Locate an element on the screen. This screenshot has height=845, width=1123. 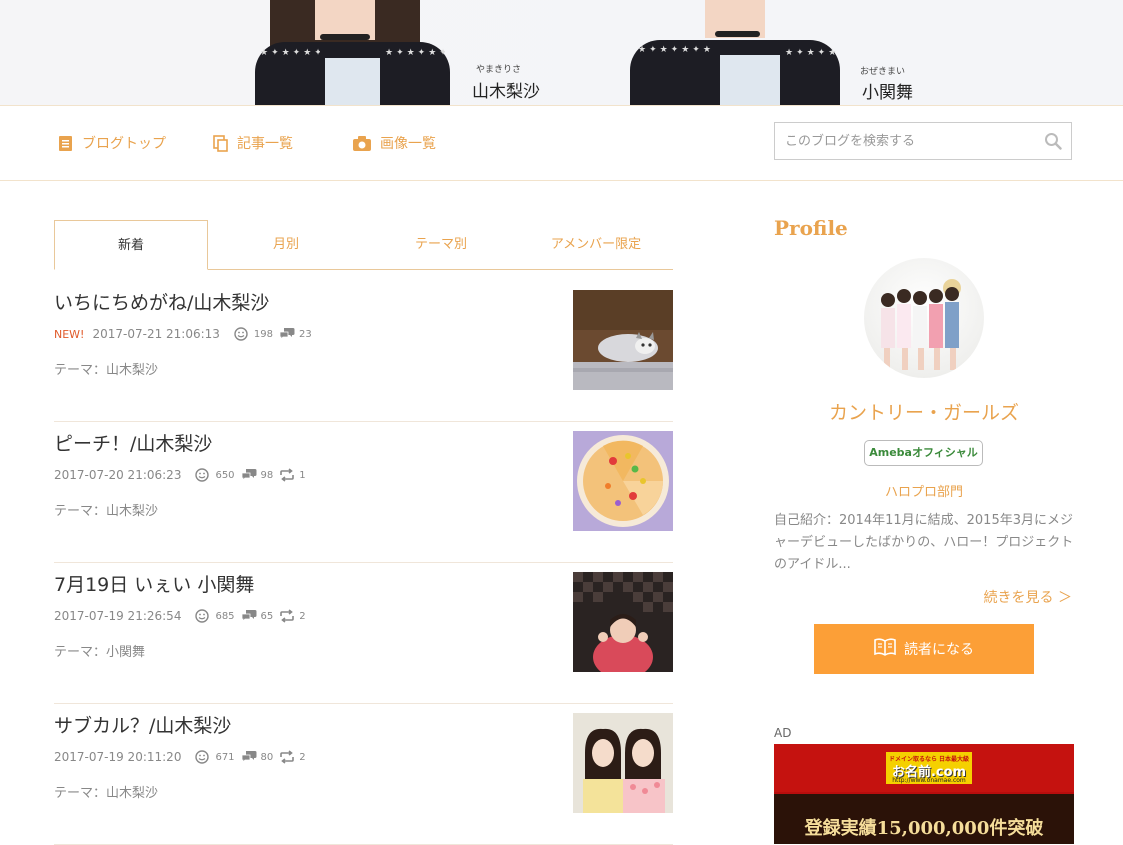
entry-meta: 2017-07-19 20:11:20 671 80 2 is located at coordinates (180, 757).